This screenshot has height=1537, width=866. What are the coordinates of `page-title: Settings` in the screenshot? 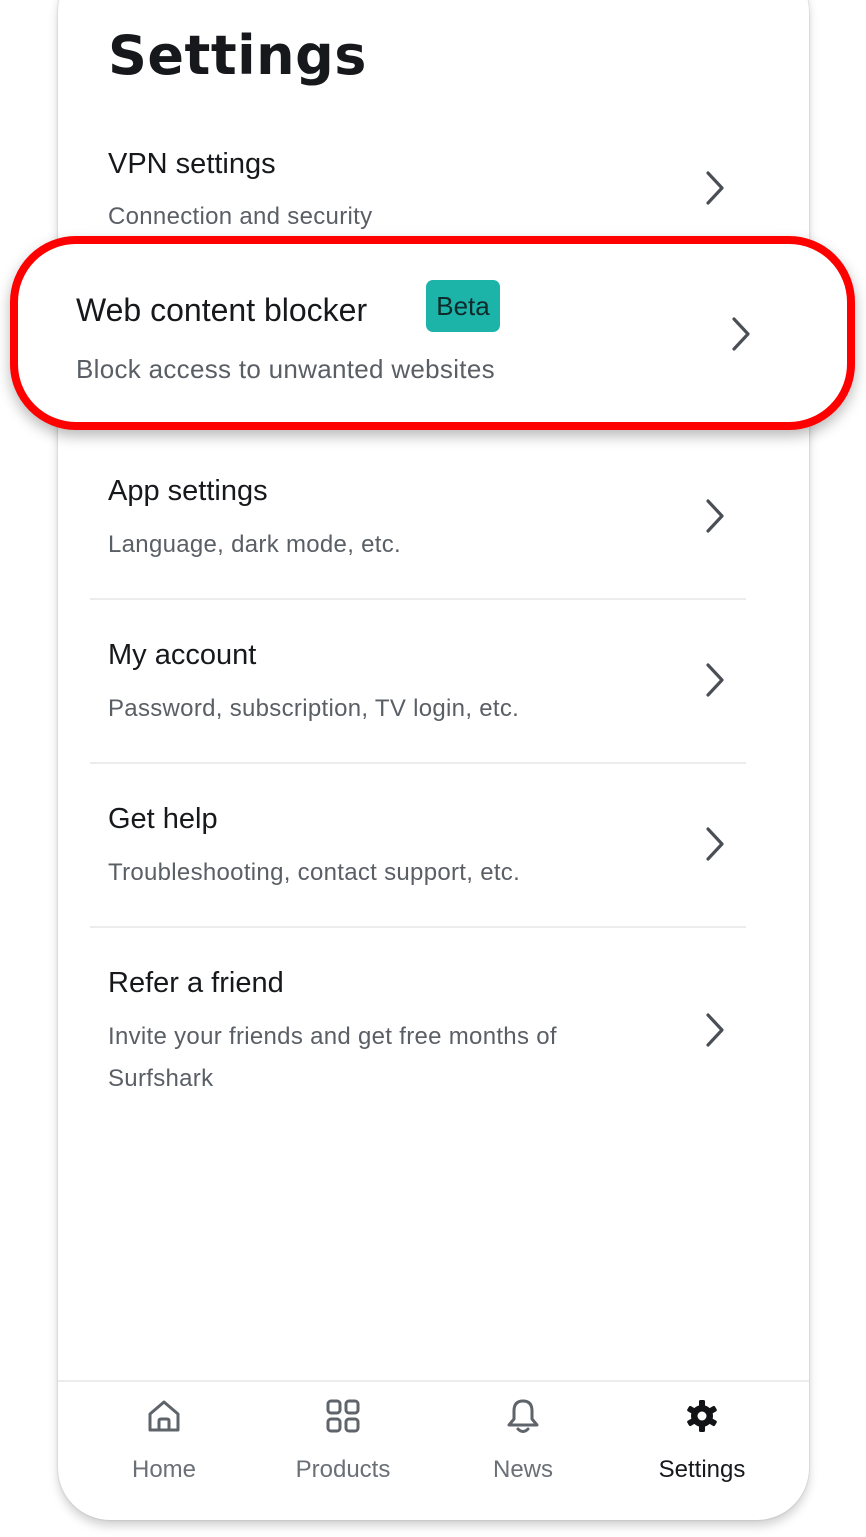 It's located at (237, 55).